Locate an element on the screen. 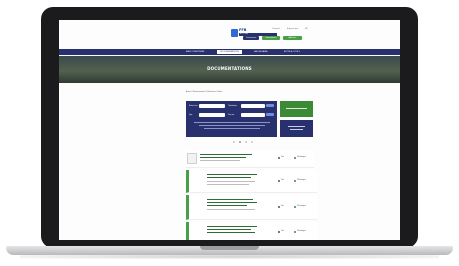  logo-icon is located at coordinates (234, 33).